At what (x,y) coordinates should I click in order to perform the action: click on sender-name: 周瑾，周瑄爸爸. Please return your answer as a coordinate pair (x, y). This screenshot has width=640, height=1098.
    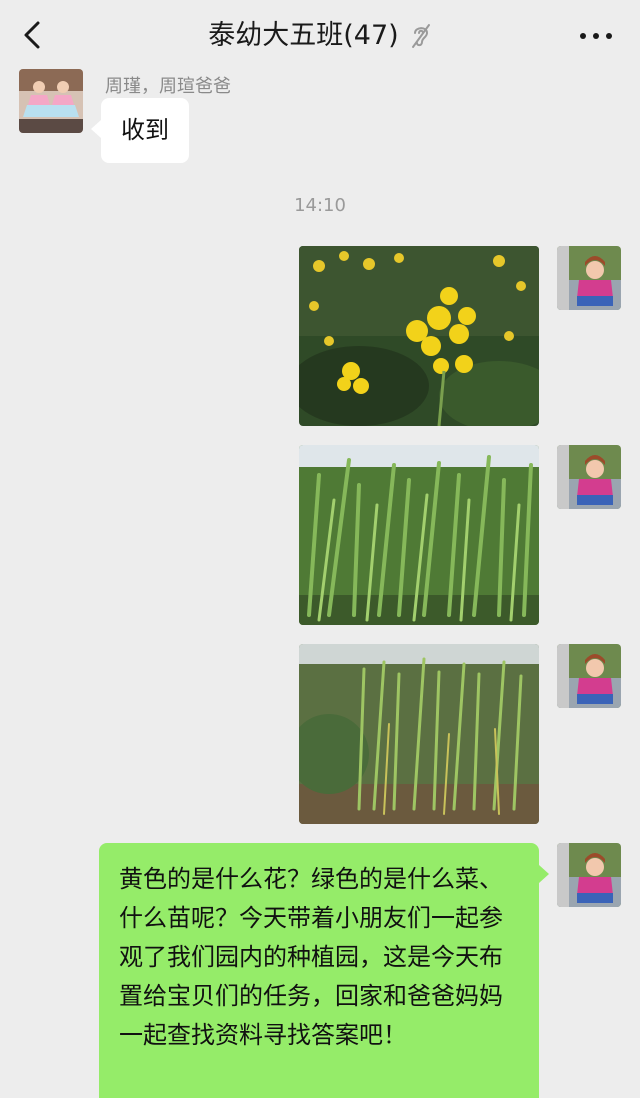
    Looking at the image, I should click on (168, 86).